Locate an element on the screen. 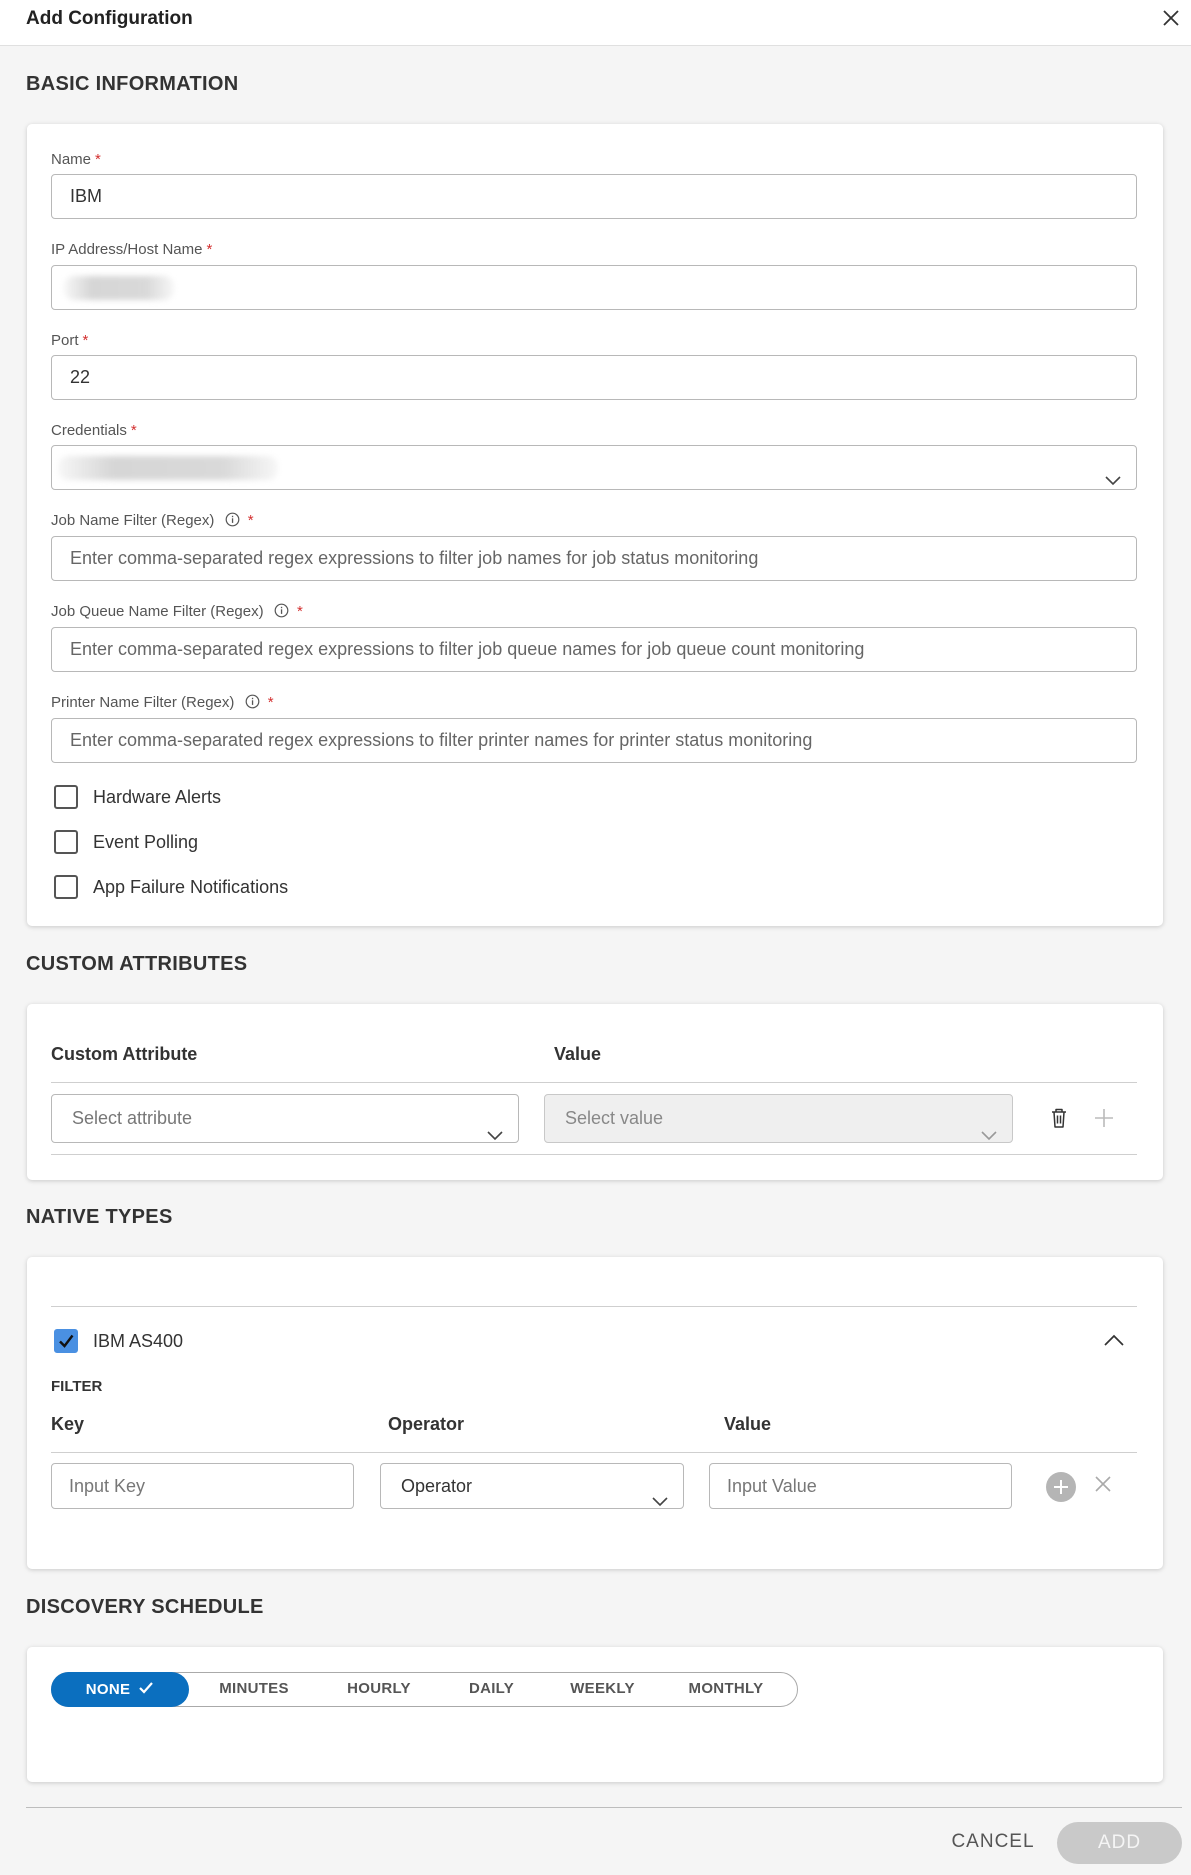 This screenshot has width=1191, height=1875. checkbox-label: App Failure Notifications is located at coordinates (191, 886).